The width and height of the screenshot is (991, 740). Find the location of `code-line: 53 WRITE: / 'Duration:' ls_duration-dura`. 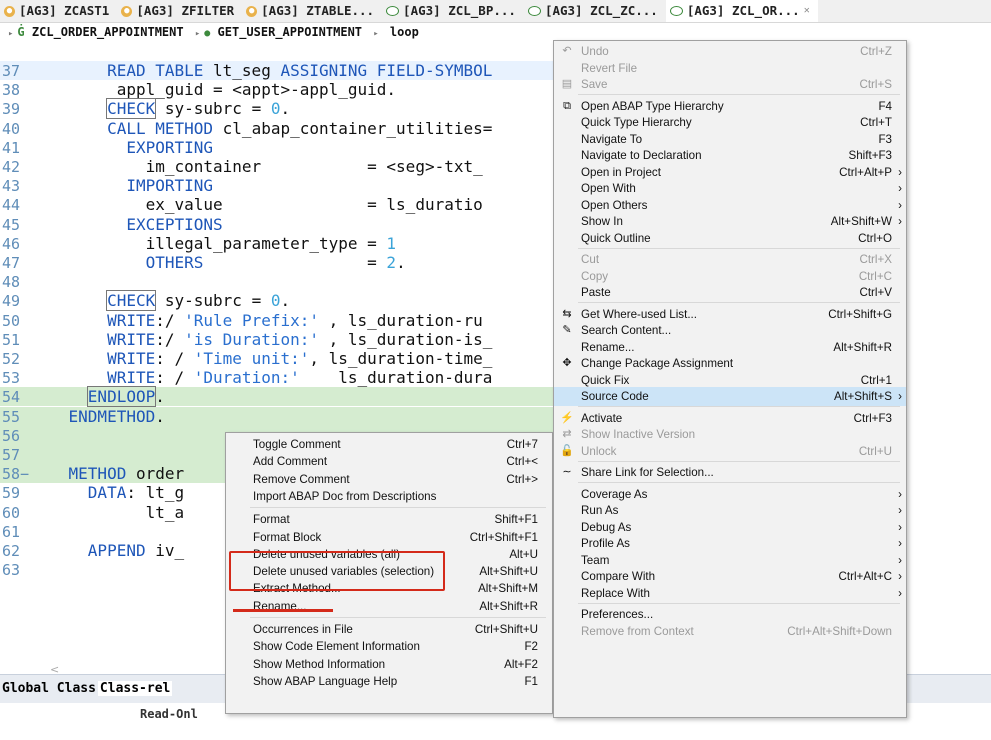

code-line: 53 WRITE: / 'Duration:' ls_duration-dura is located at coordinates (280, 377).